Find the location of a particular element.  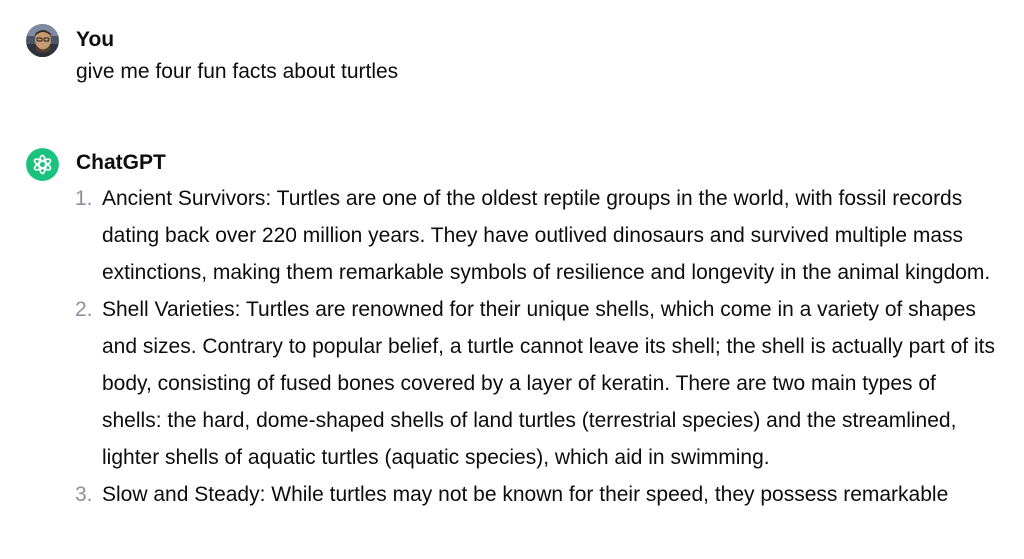

user-avatar-photo is located at coordinates (42, 40).